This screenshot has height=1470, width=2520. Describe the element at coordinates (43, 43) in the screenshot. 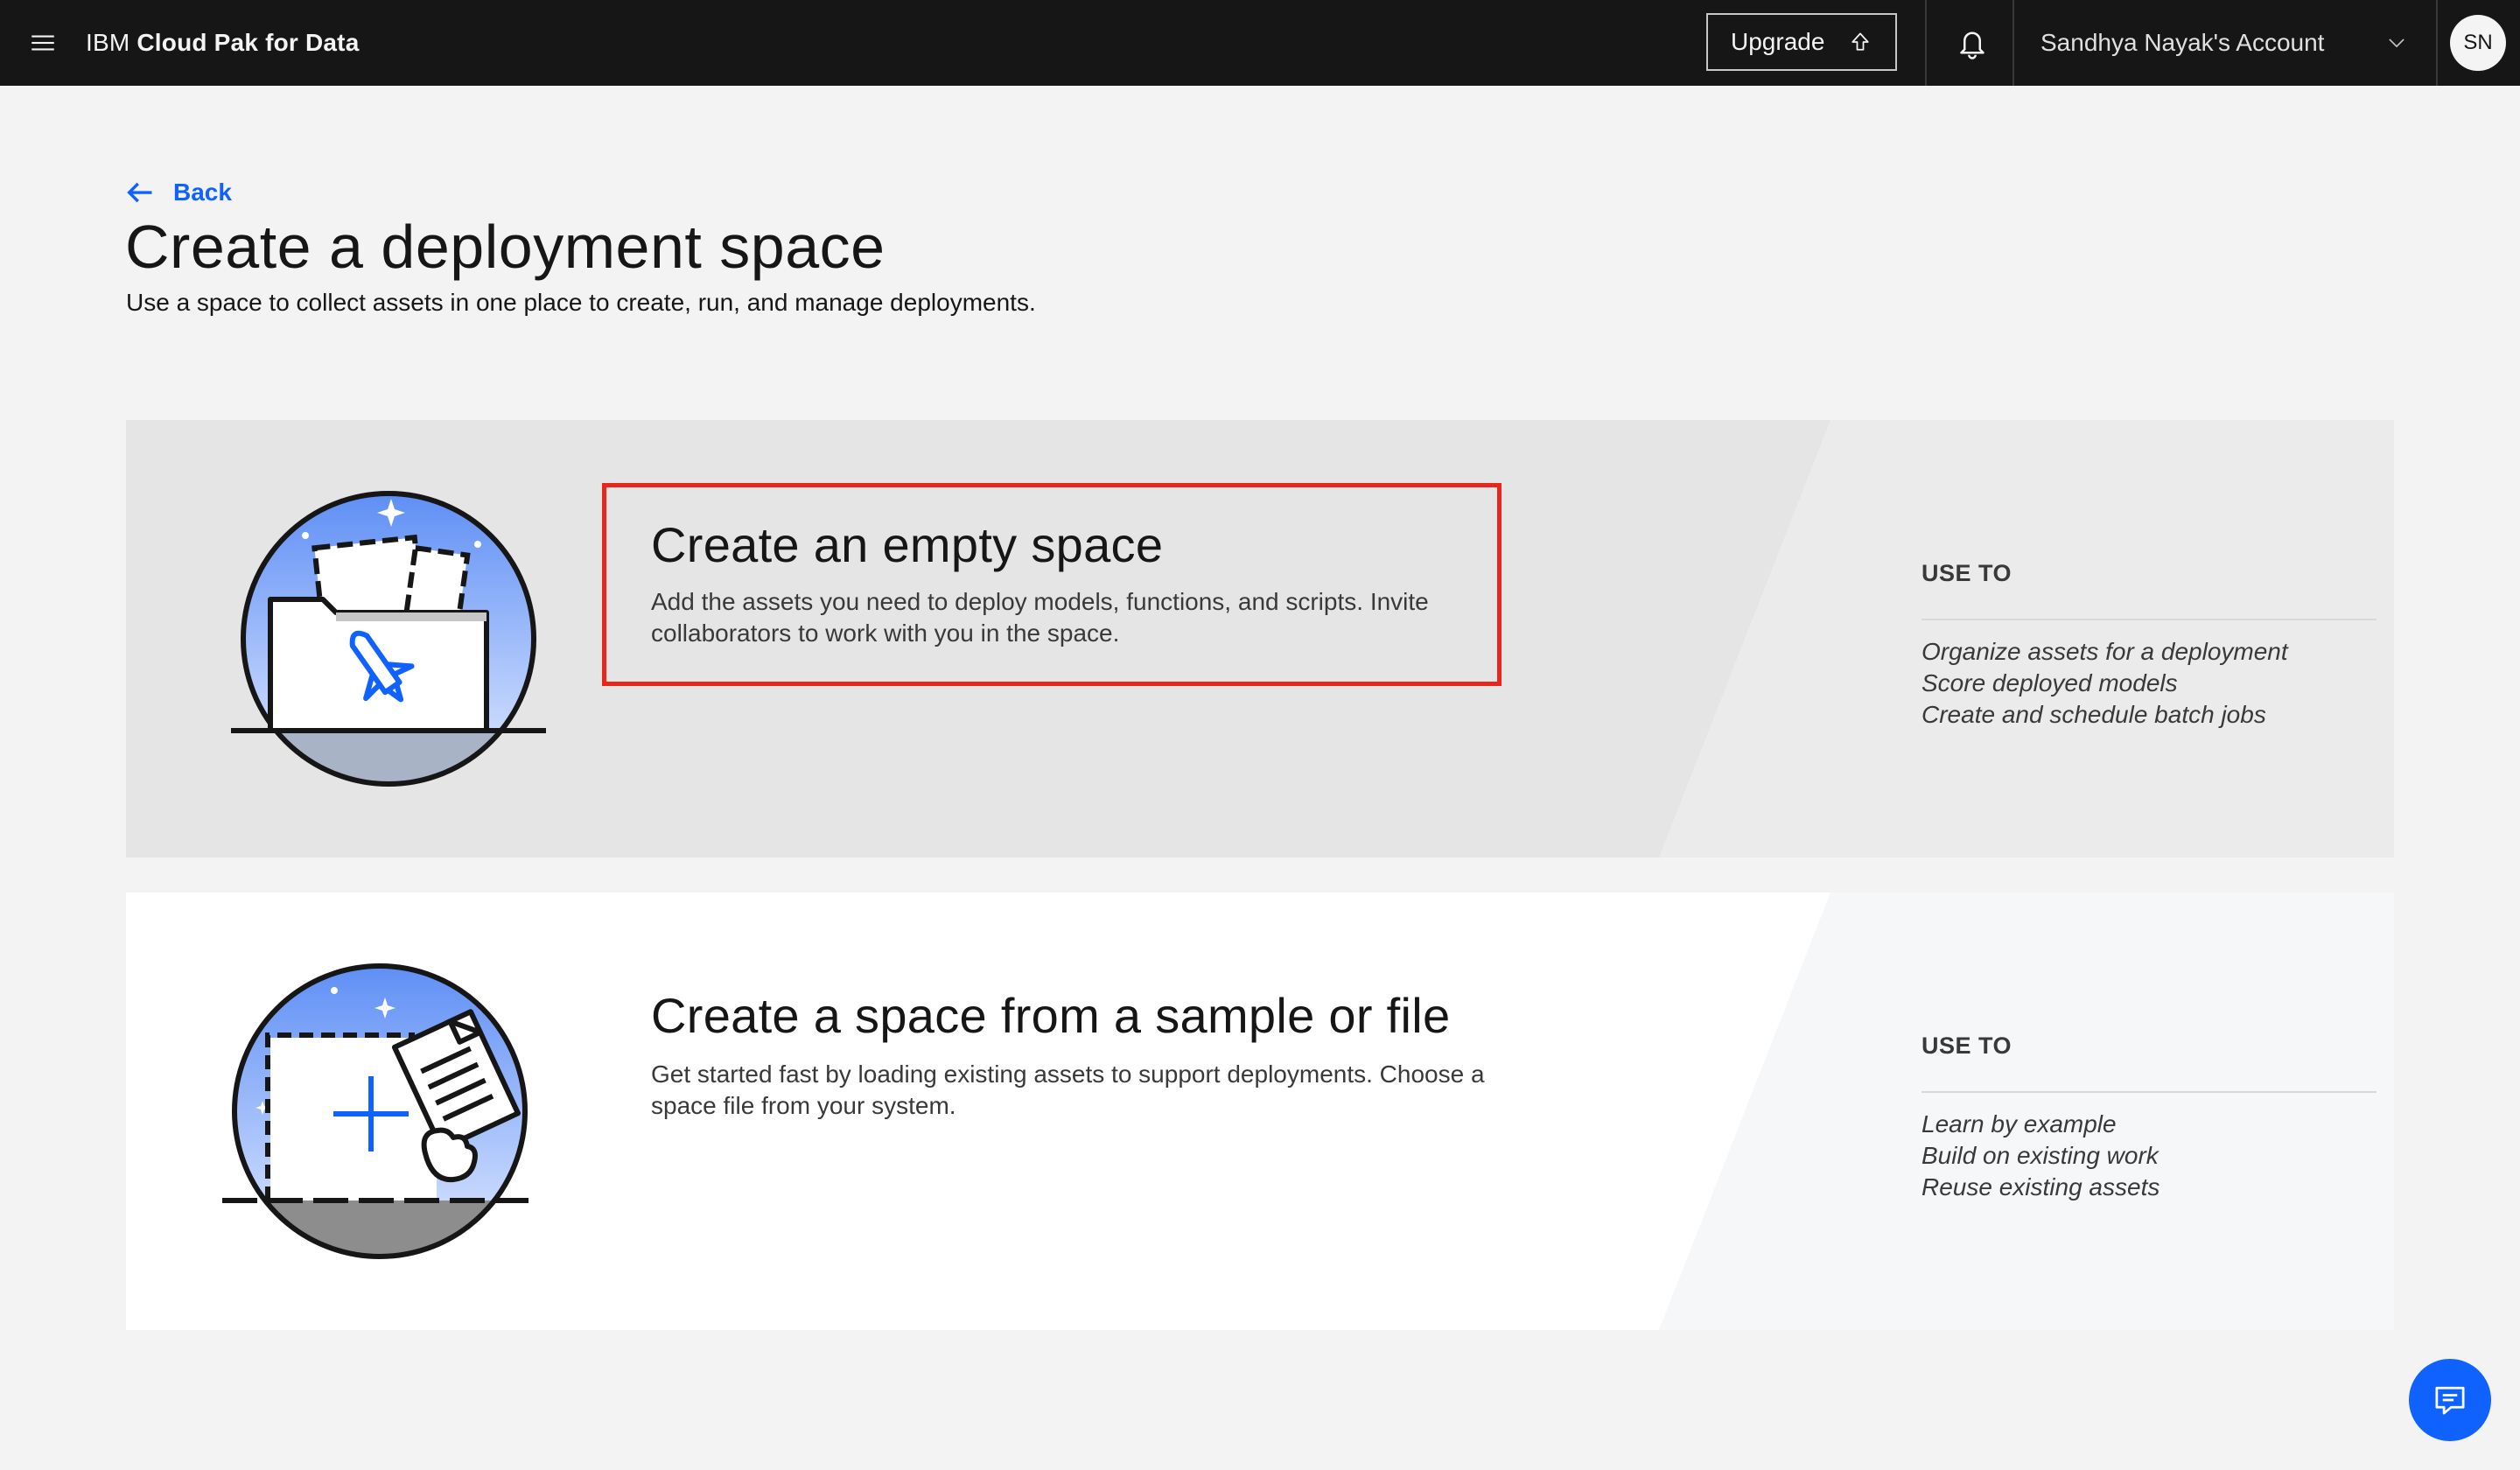

I see `menu-icon` at that location.